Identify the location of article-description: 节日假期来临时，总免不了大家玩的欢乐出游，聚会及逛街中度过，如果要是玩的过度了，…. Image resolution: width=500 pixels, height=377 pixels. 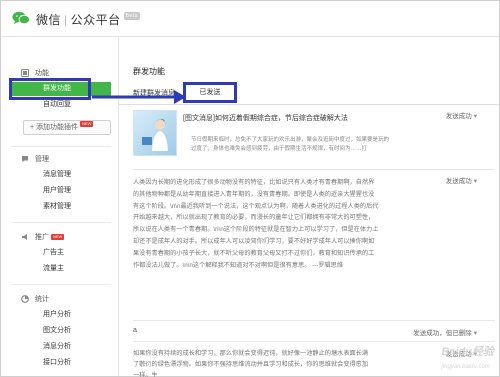
(290, 144).